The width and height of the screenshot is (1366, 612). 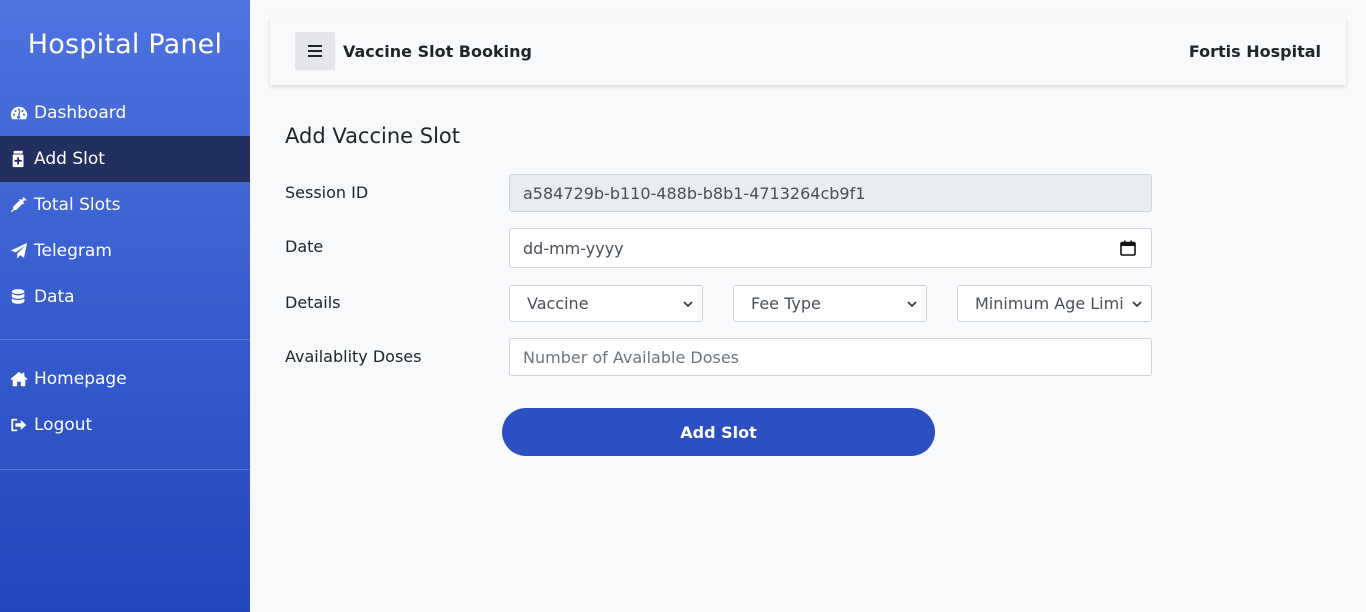 I want to click on sidebar-item-label: Dashboard, so click(x=80, y=113).